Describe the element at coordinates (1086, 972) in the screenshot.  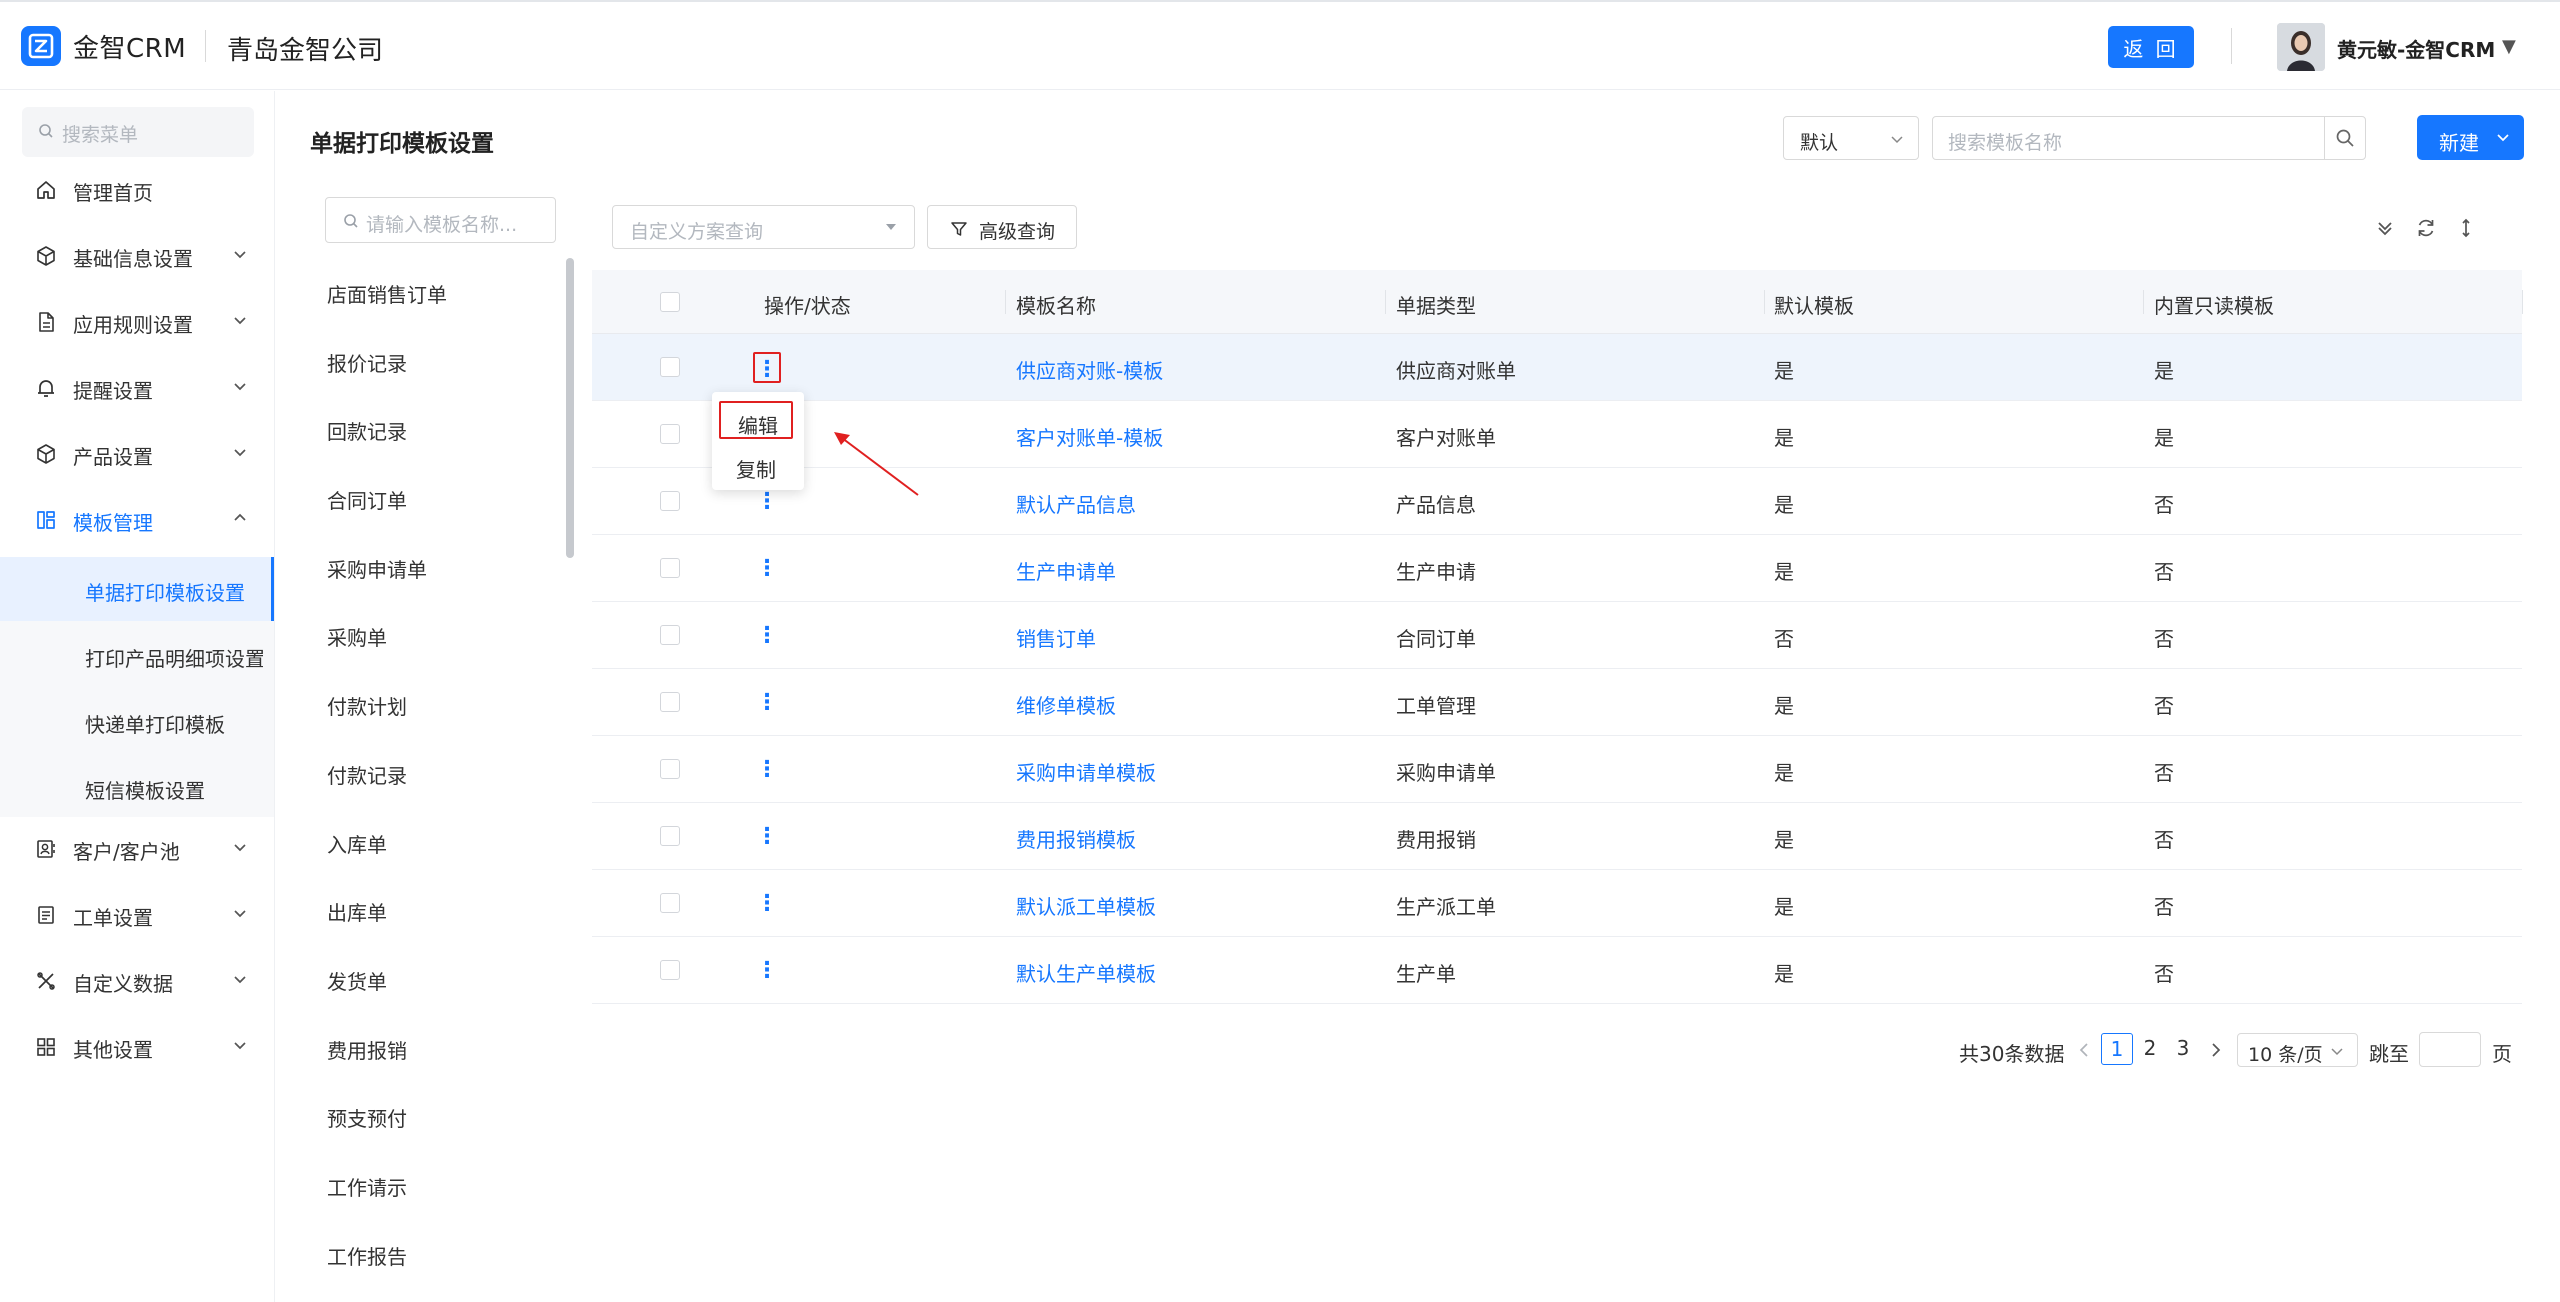
I see `template-name-link: 默认生产单模板` at that location.